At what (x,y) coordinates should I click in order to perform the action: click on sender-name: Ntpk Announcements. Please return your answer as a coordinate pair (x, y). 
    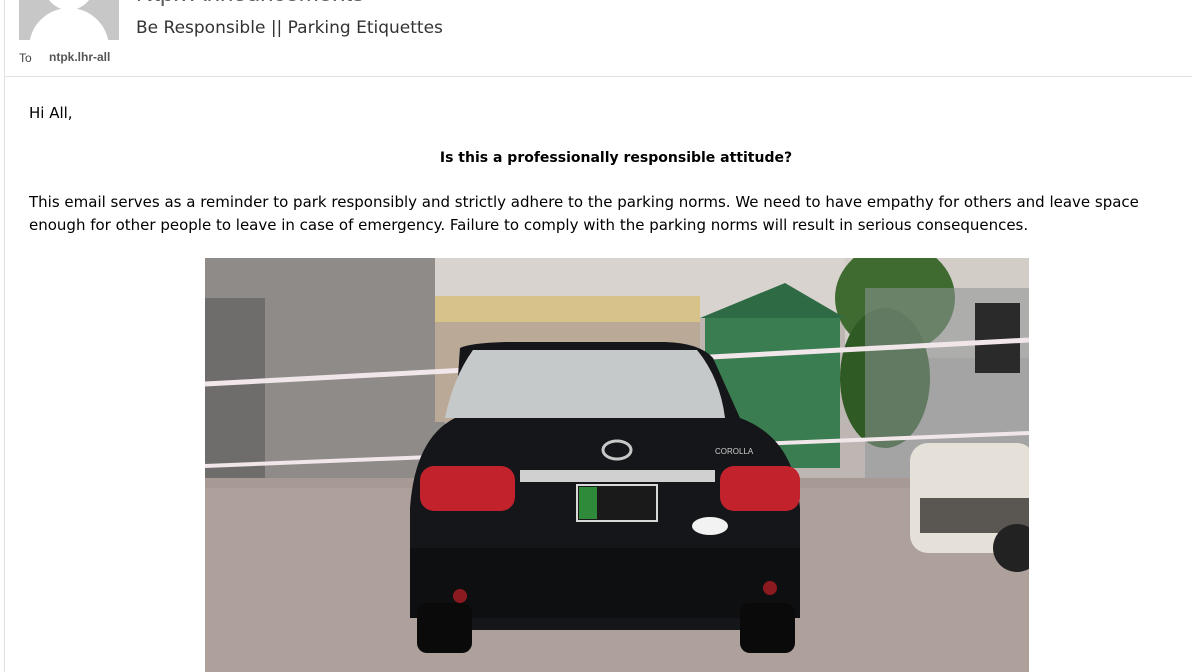
    Looking at the image, I should click on (250, 4).